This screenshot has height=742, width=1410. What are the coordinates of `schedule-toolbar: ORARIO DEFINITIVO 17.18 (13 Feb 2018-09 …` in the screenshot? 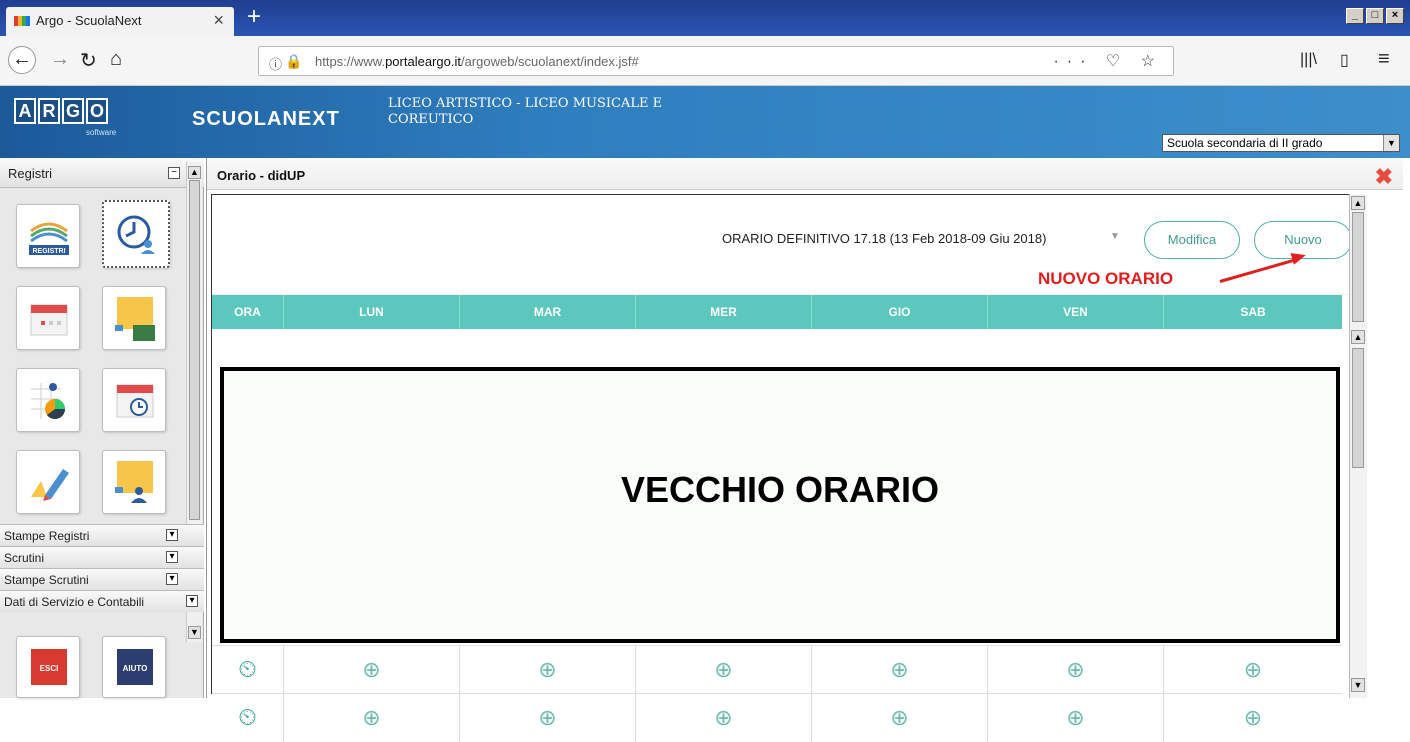 It's located at (789, 245).